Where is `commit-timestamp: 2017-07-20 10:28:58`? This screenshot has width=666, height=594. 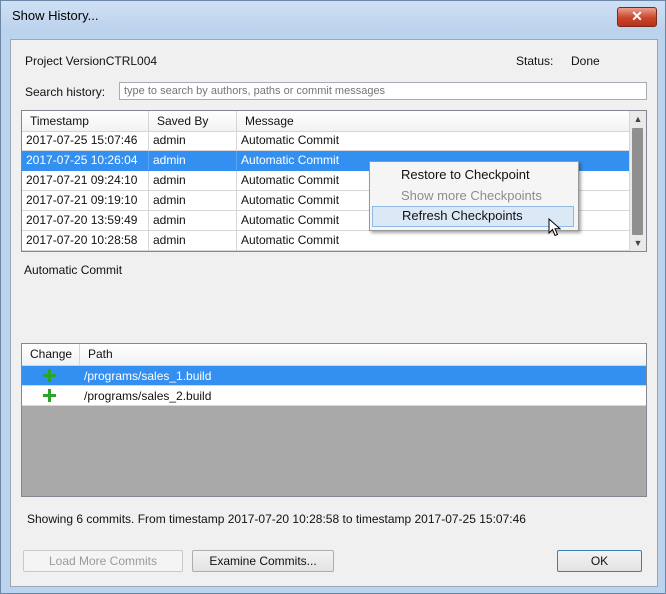
commit-timestamp: 2017-07-20 10:28:58 is located at coordinates (85, 240).